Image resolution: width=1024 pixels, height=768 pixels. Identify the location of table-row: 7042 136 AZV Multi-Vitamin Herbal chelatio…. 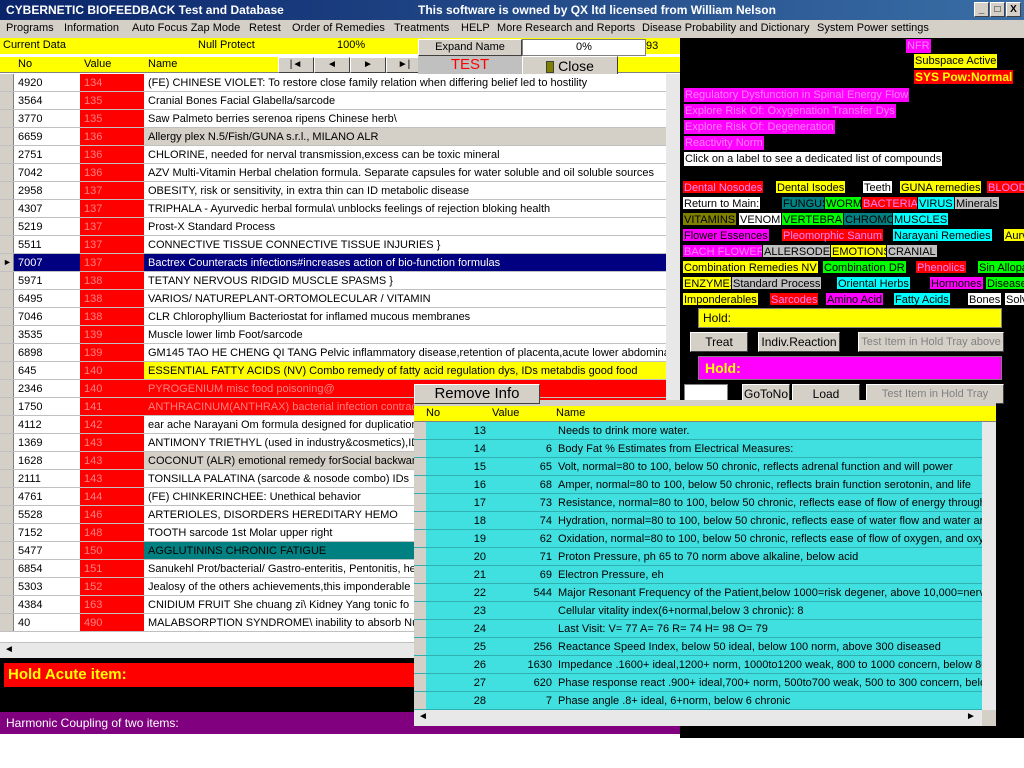
(333, 173).